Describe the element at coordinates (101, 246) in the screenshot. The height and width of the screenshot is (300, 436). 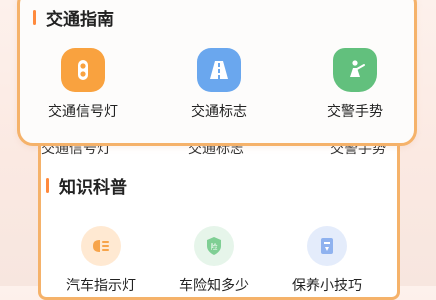
I see `headlight-icon` at that location.